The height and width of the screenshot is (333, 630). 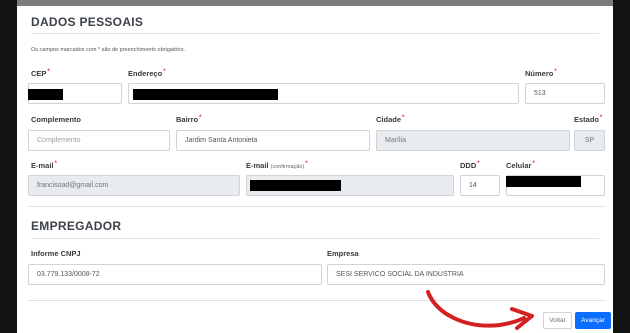 I want to click on section-title-empregador: EMPREGADOR, so click(x=76, y=226).